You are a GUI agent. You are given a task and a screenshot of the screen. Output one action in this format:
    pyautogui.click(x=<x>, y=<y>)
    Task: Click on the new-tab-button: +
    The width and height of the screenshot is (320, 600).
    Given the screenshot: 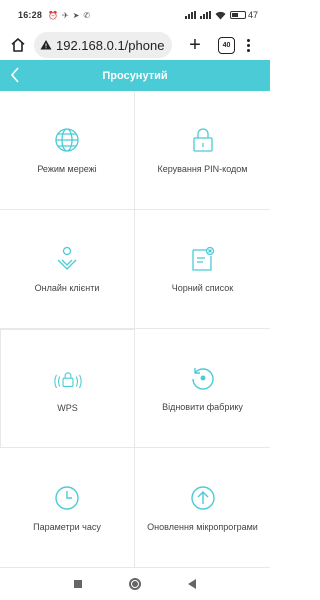 What is the action you would take?
    pyautogui.click(x=195, y=45)
    